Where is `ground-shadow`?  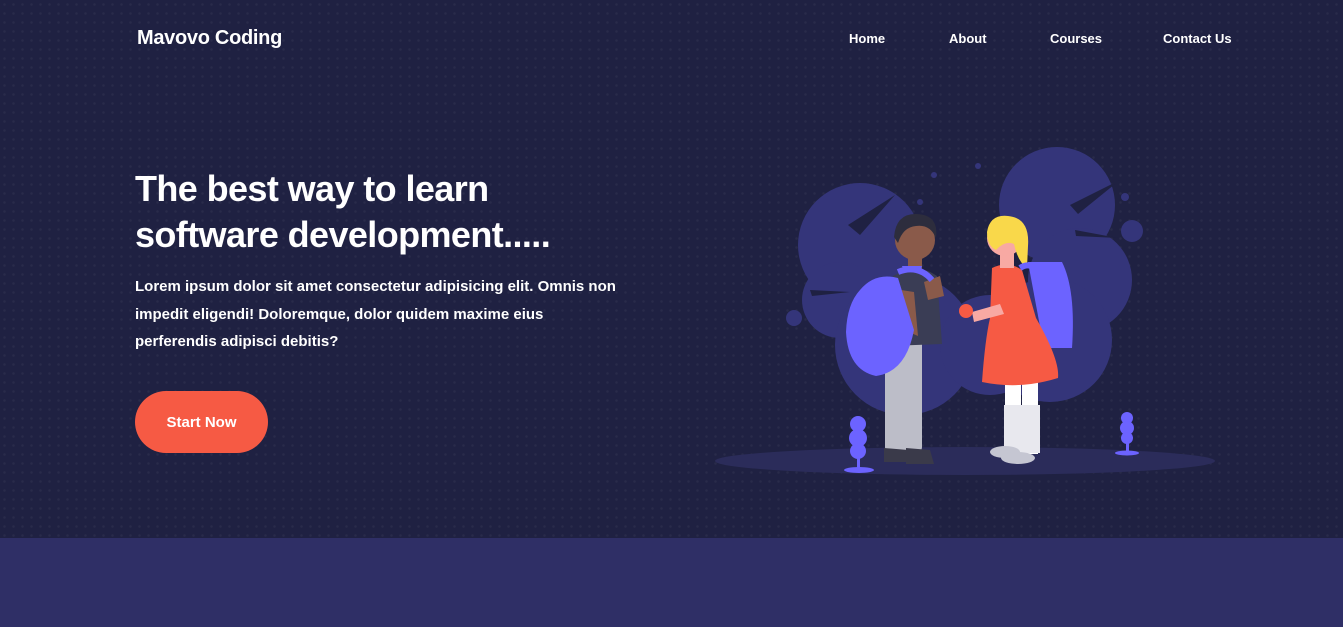 ground-shadow is located at coordinates (965, 461).